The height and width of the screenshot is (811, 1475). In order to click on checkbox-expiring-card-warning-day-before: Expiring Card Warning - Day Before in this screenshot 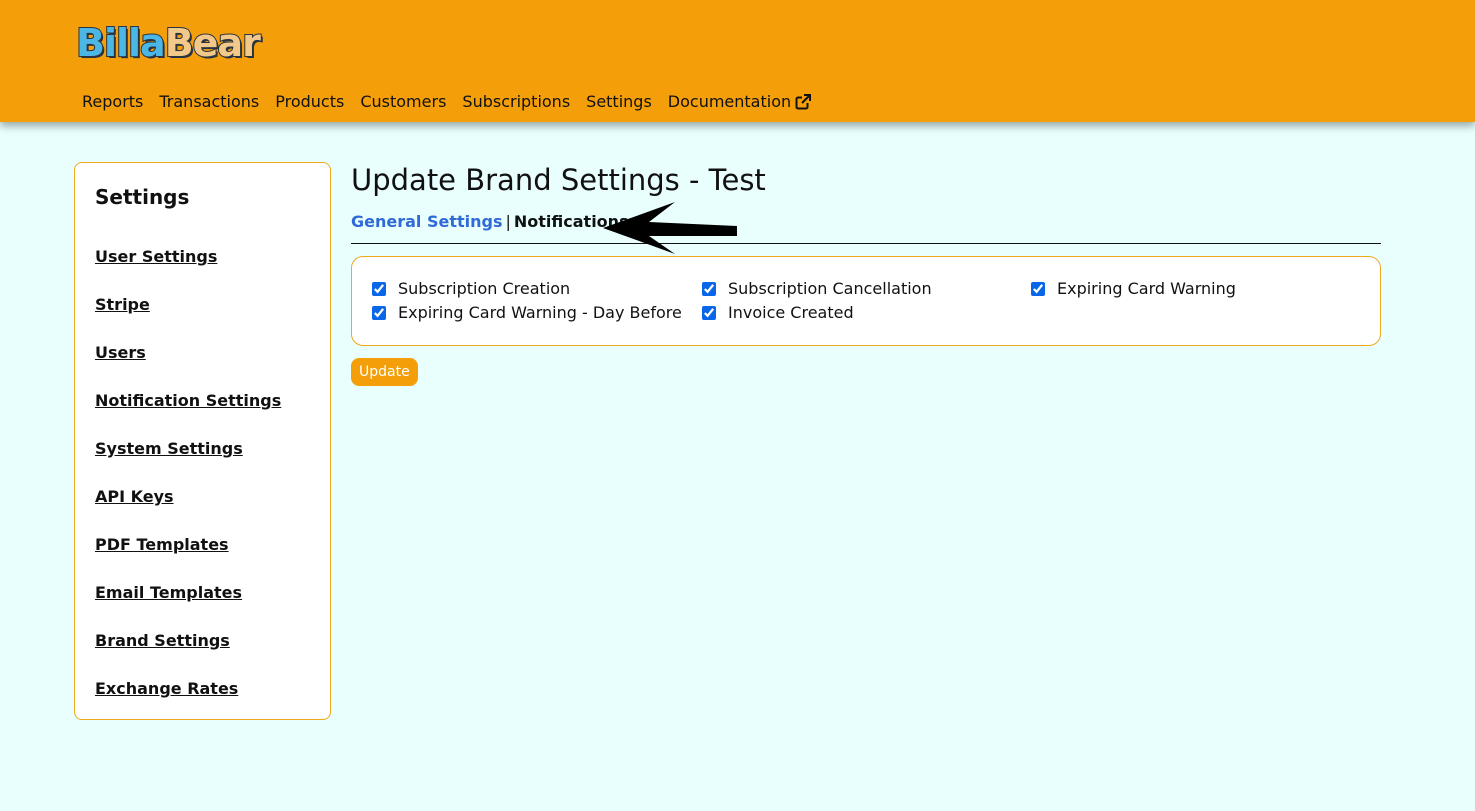, I will do `click(527, 312)`.